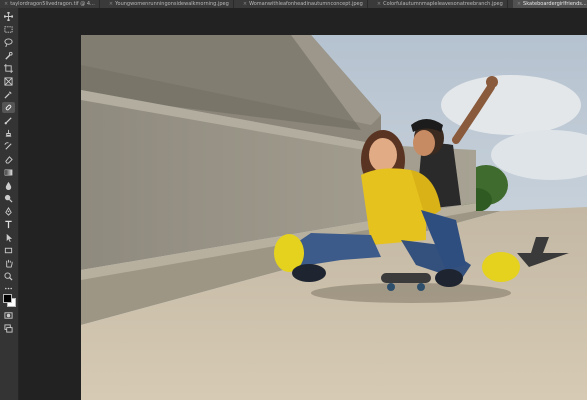 The width and height of the screenshot is (587, 400). I want to click on hand-tool-icon, so click(9, 263).